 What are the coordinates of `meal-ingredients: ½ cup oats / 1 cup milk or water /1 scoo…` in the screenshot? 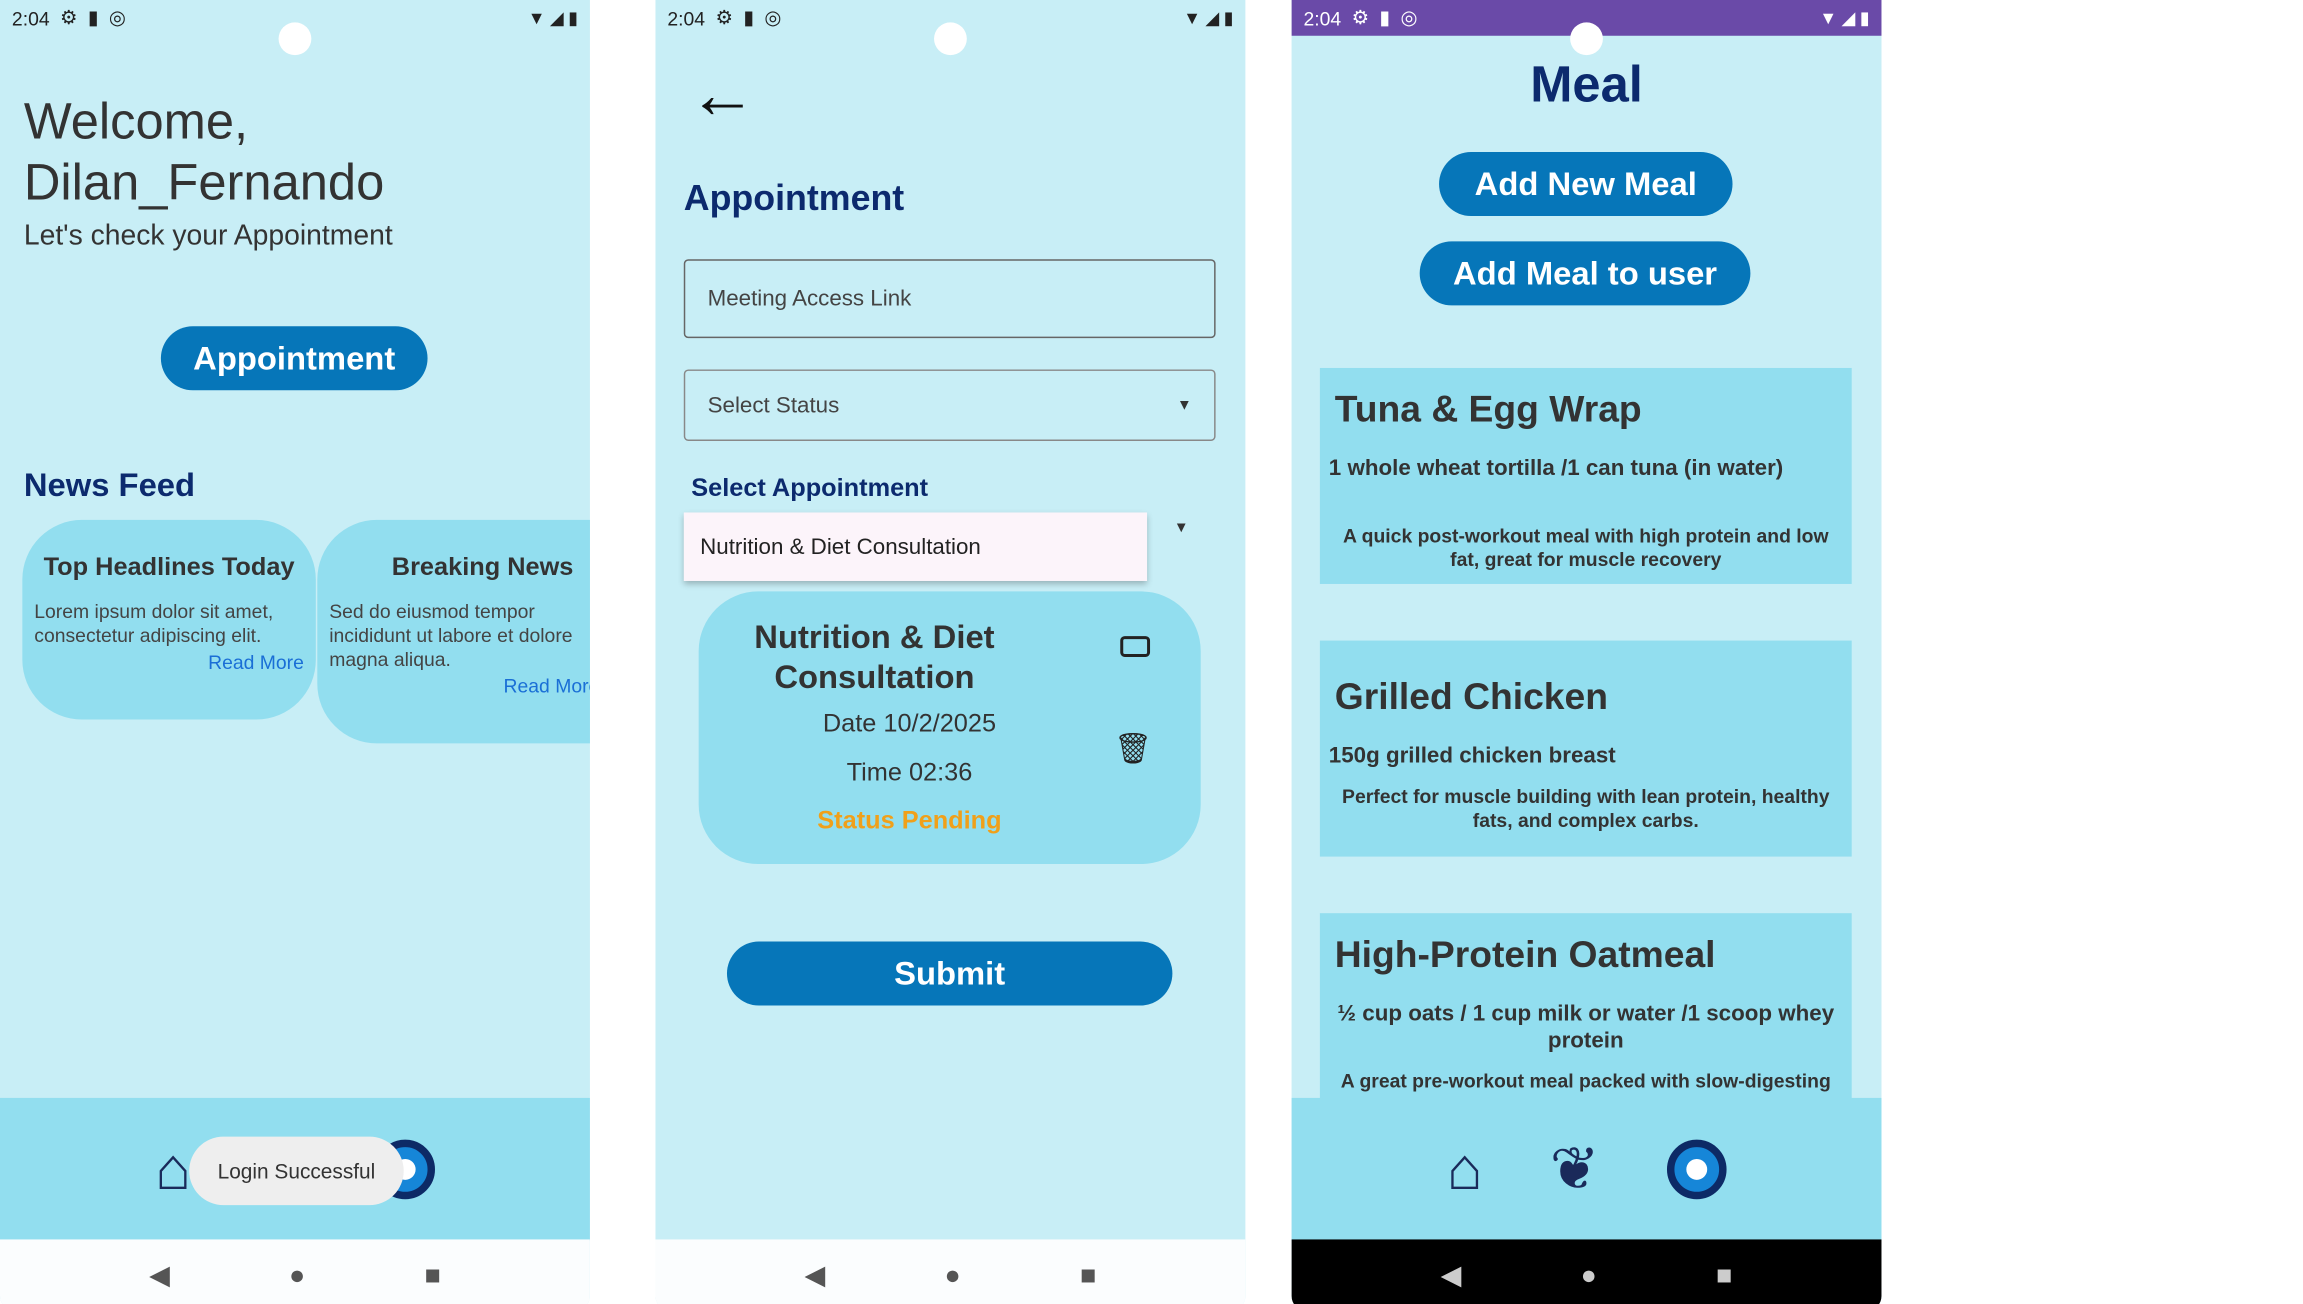 It's located at (1586, 1027).